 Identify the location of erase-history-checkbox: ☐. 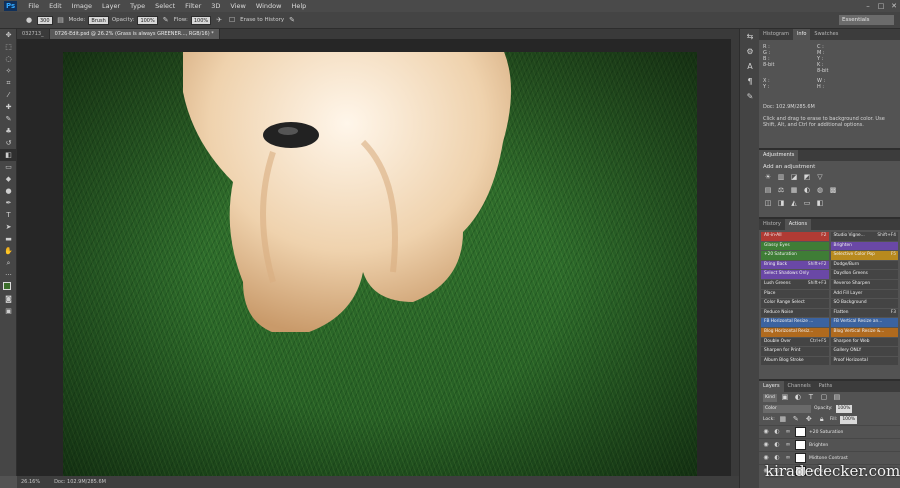
(232, 20).